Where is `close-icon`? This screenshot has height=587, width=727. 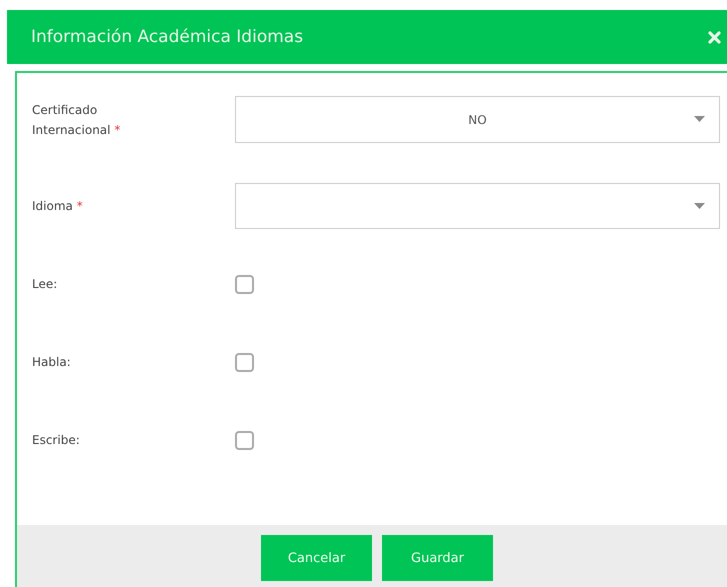 close-icon is located at coordinates (714, 37).